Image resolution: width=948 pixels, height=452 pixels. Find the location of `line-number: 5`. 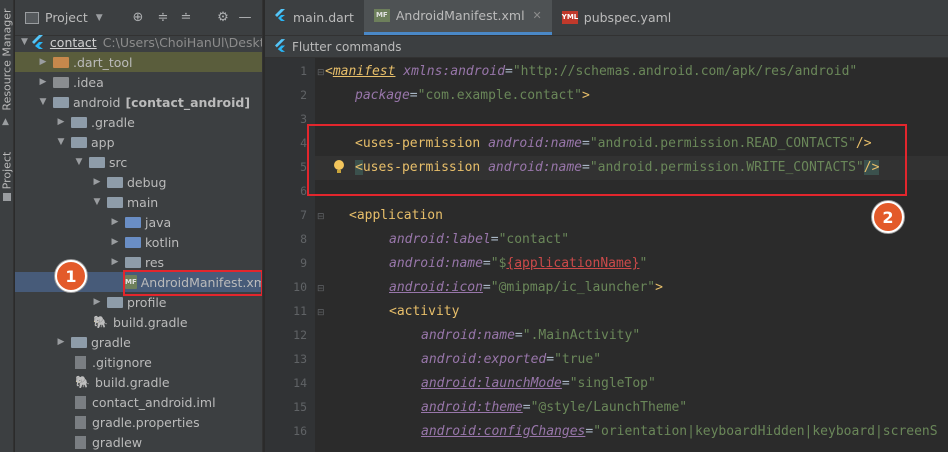

line-number: 5 is located at coordinates (303, 167).